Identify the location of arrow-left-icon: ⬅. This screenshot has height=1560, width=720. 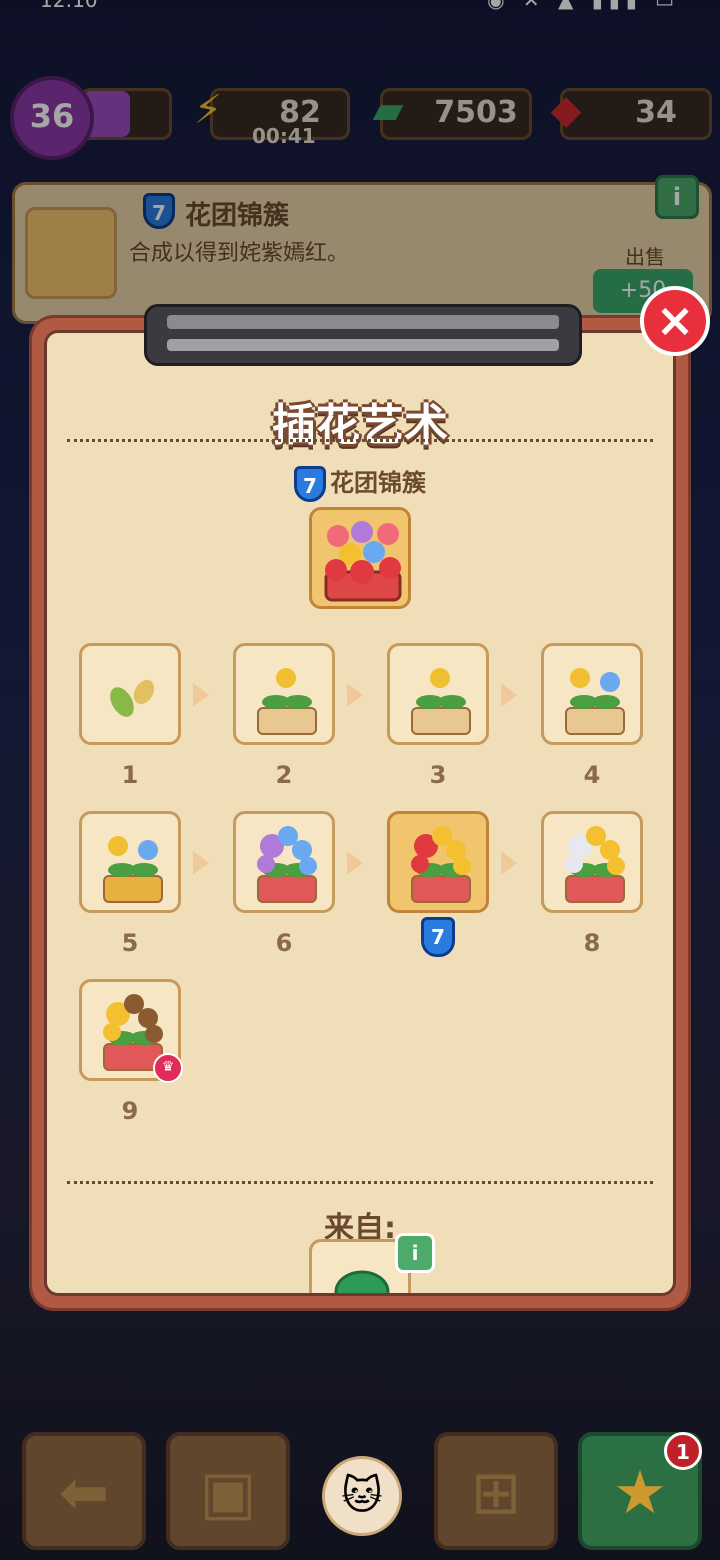
(84, 1493).